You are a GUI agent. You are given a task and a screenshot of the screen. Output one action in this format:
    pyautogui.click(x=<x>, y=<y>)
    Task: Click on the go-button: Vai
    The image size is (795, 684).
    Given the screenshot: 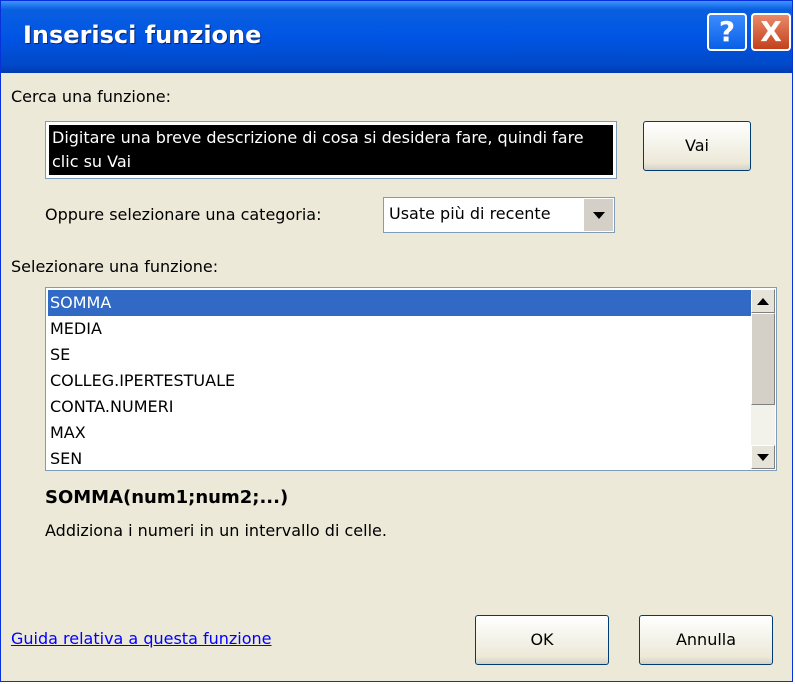 What is the action you would take?
    pyautogui.click(x=697, y=146)
    